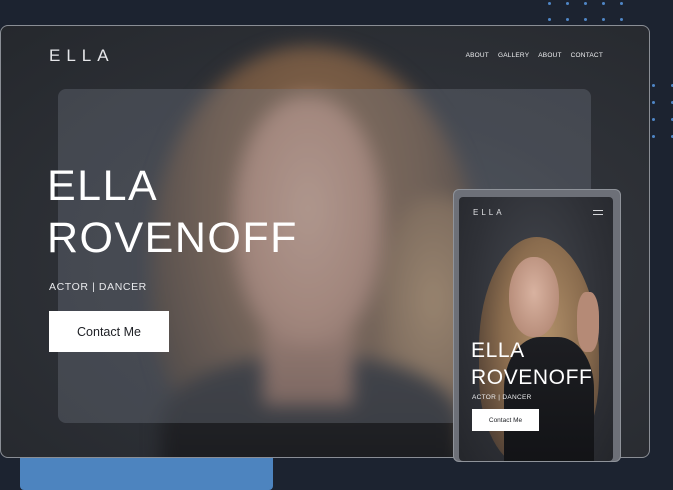  Describe the element at coordinates (549, 55) in the screenshot. I see `nav-item-about-2: ABOUT` at that location.